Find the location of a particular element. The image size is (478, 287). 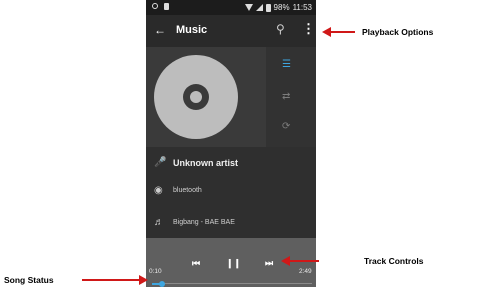

arrow-icon is located at coordinates (143, 280).